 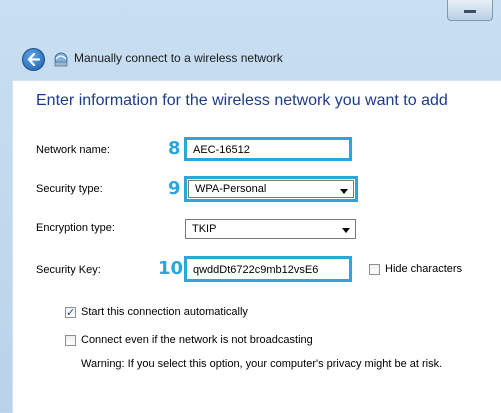 What do you see at coordinates (61, 59) in the screenshot?
I see `wireless-network-icon` at bounding box center [61, 59].